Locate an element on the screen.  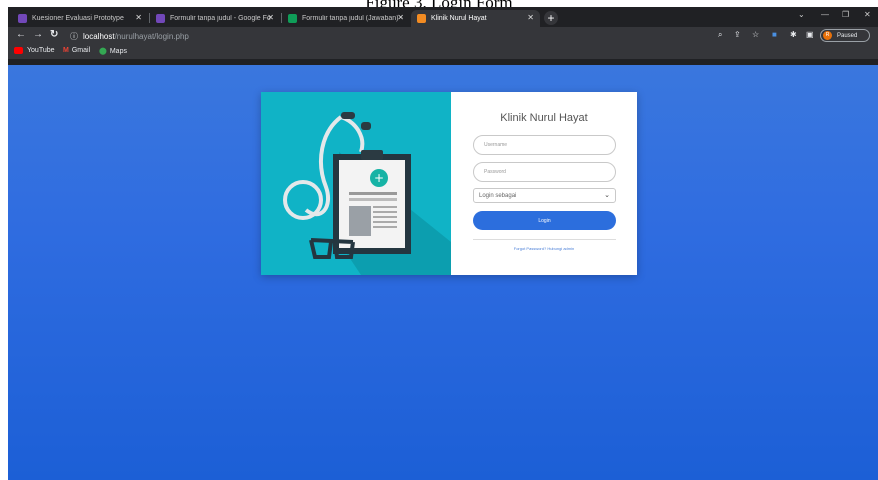
tab-kuesioner: Kuesioner Evaluasi Prototype ✕ is located at coordinates (80, 18).